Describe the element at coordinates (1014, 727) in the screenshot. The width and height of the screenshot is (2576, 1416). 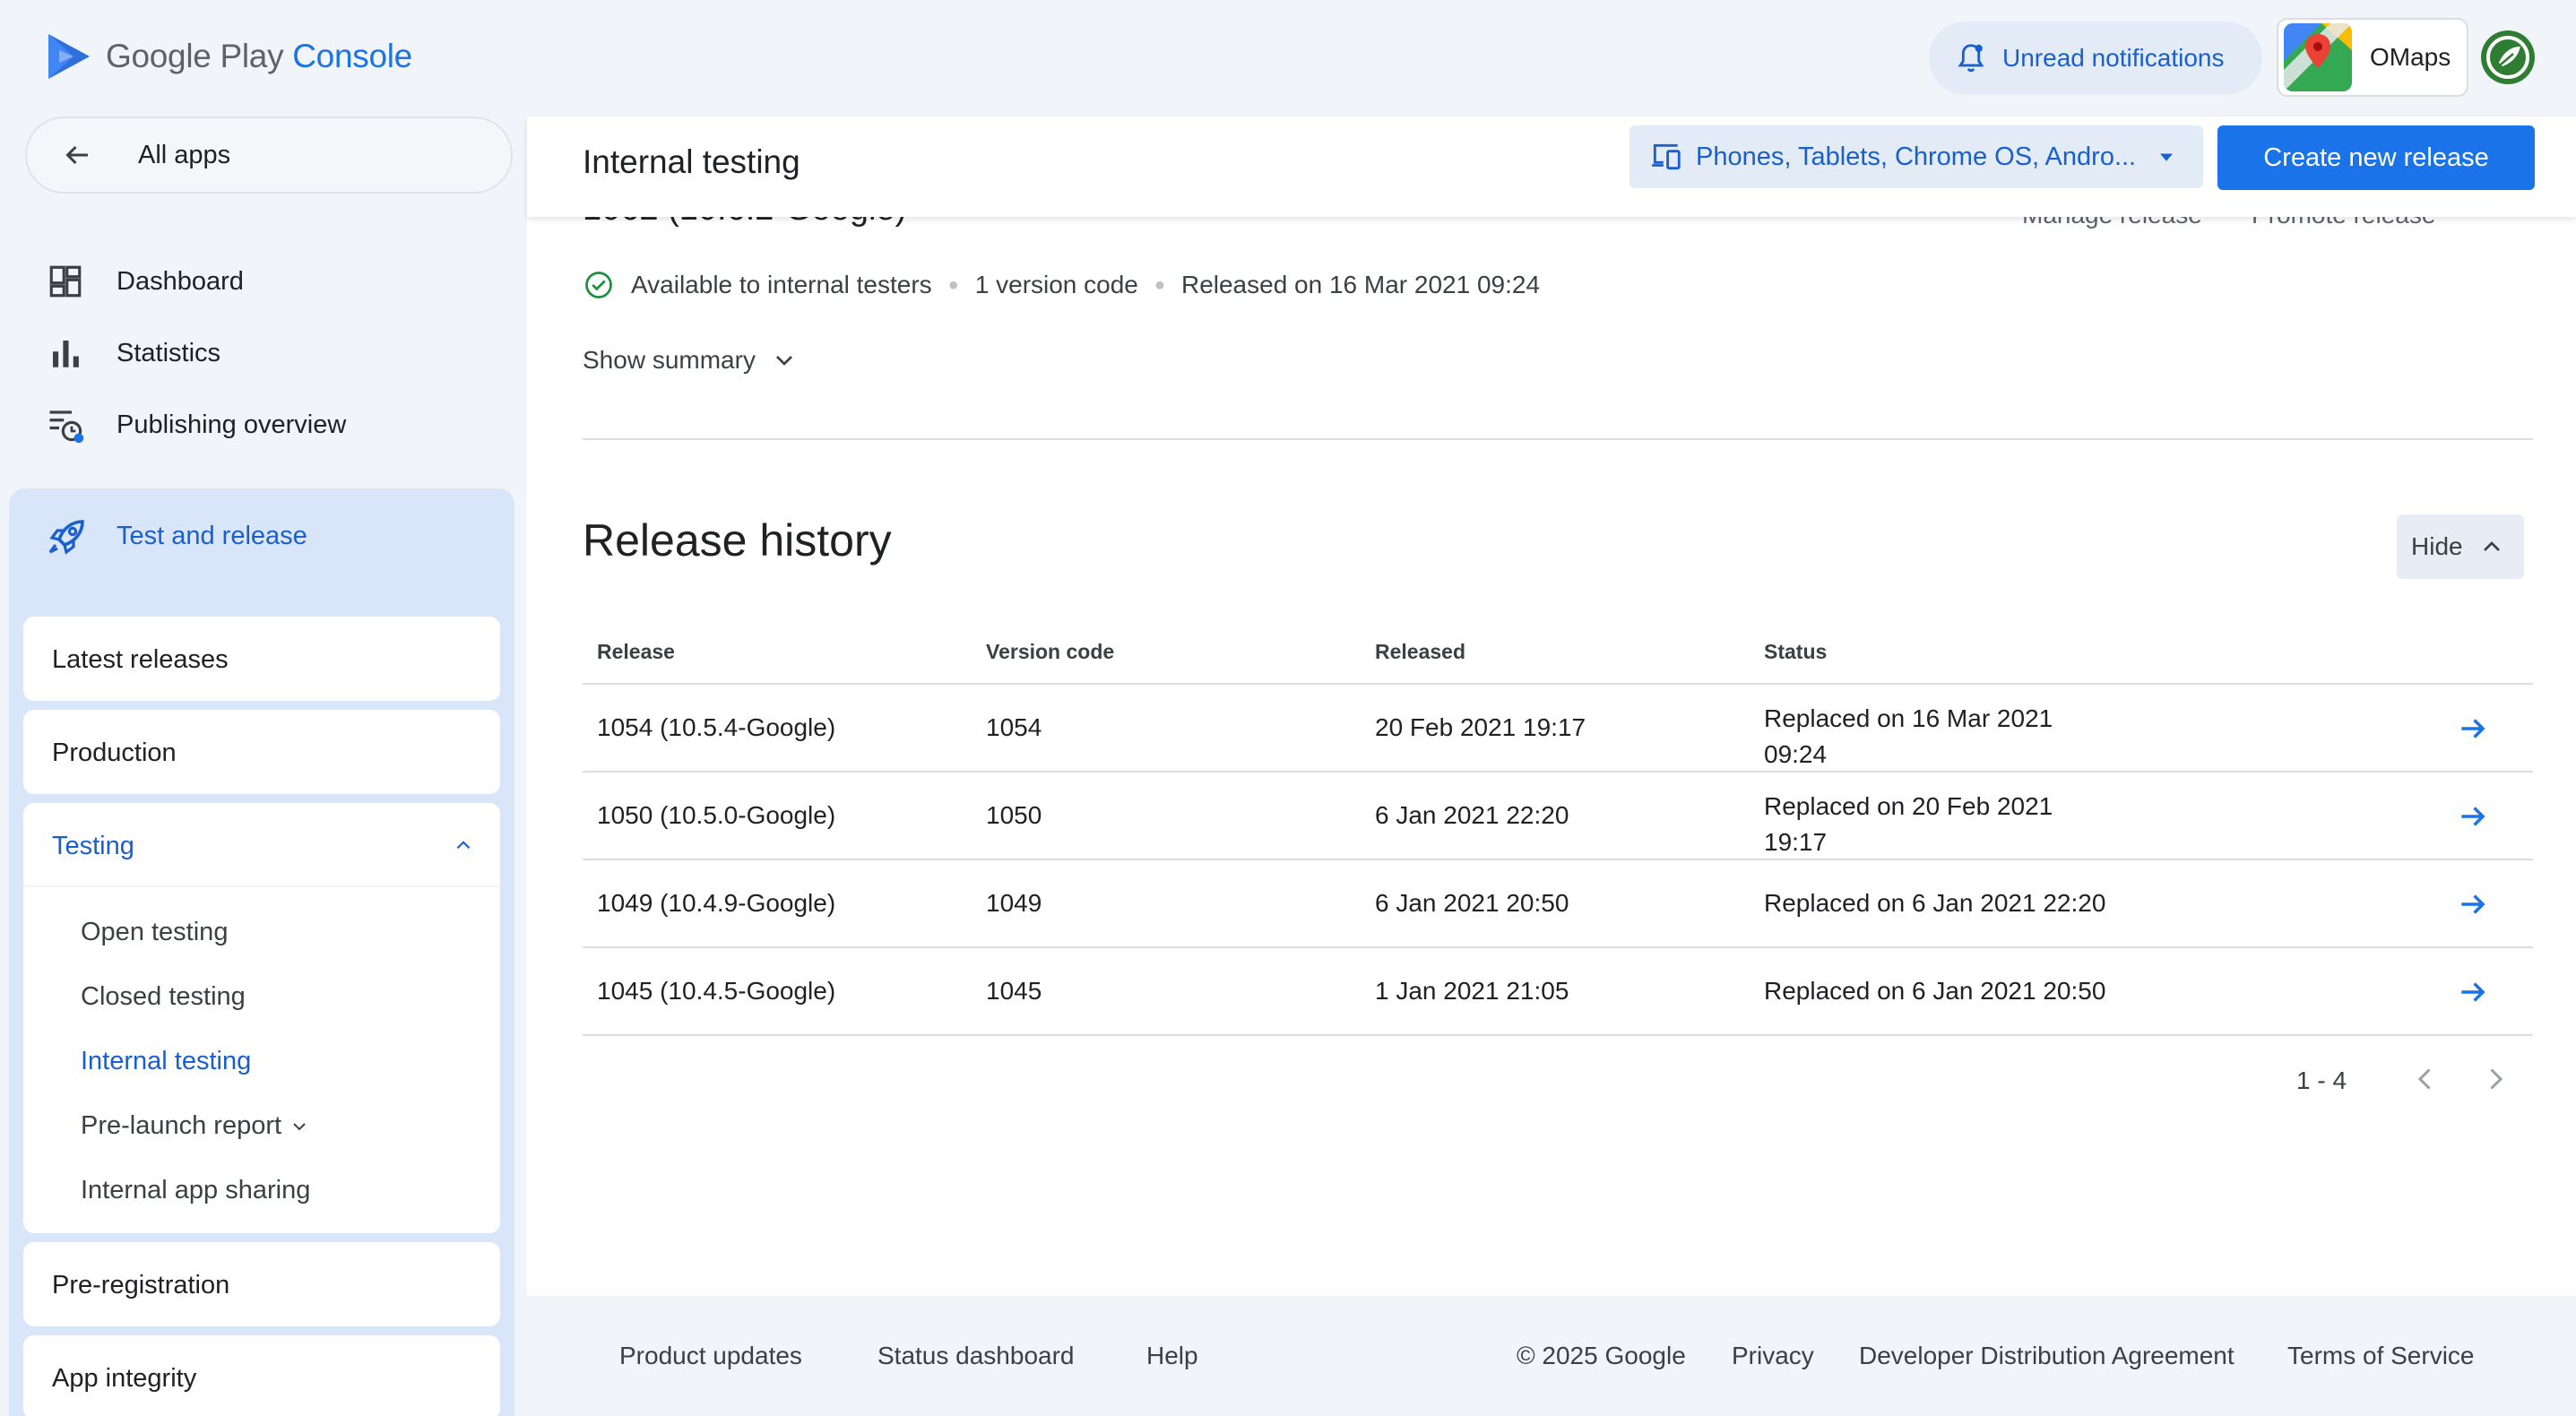
I see `version-code: 1054` at that location.